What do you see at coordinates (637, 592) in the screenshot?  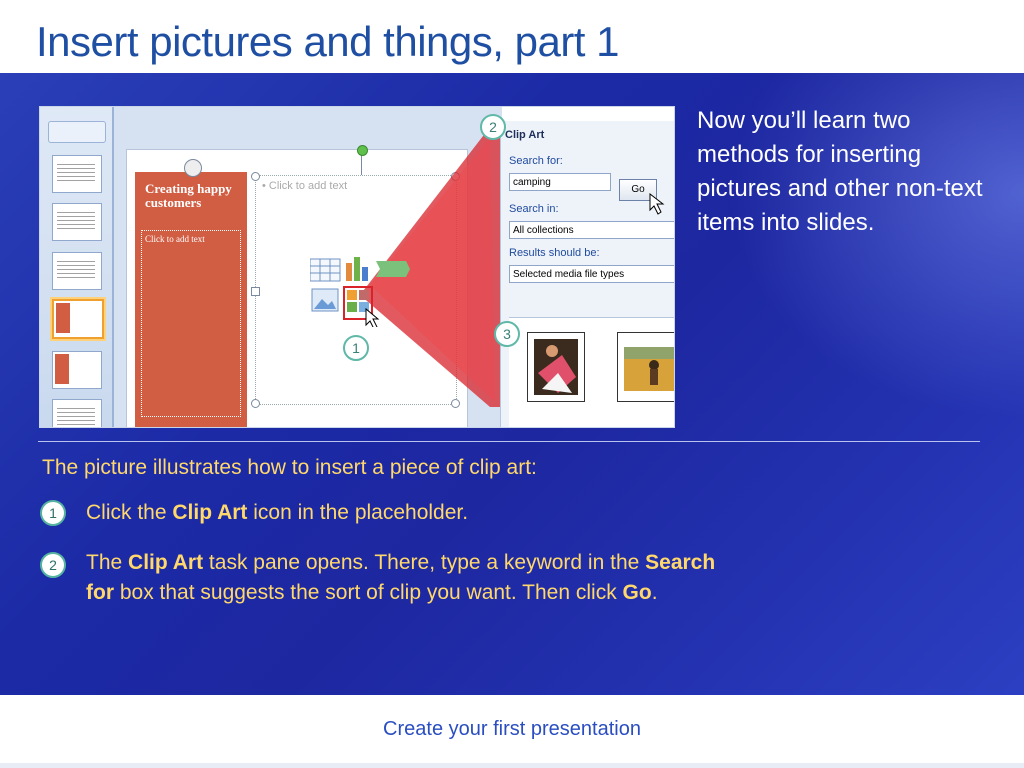 I see `step-text-bold: Go` at bounding box center [637, 592].